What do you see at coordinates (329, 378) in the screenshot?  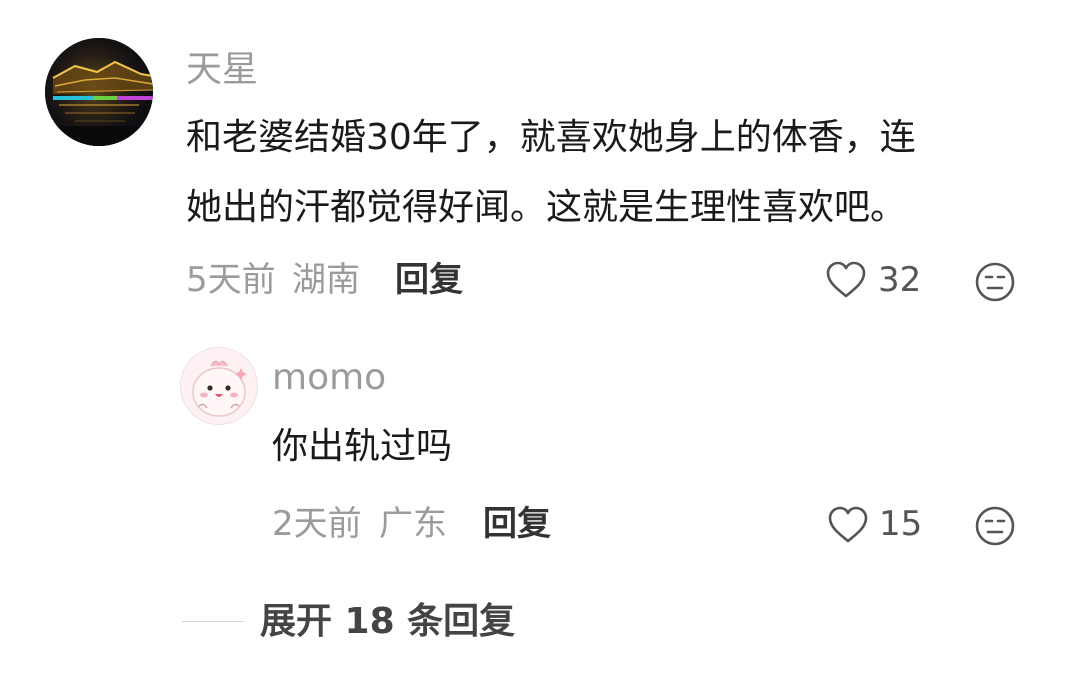 I see `reply-username: momo` at bounding box center [329, 378].